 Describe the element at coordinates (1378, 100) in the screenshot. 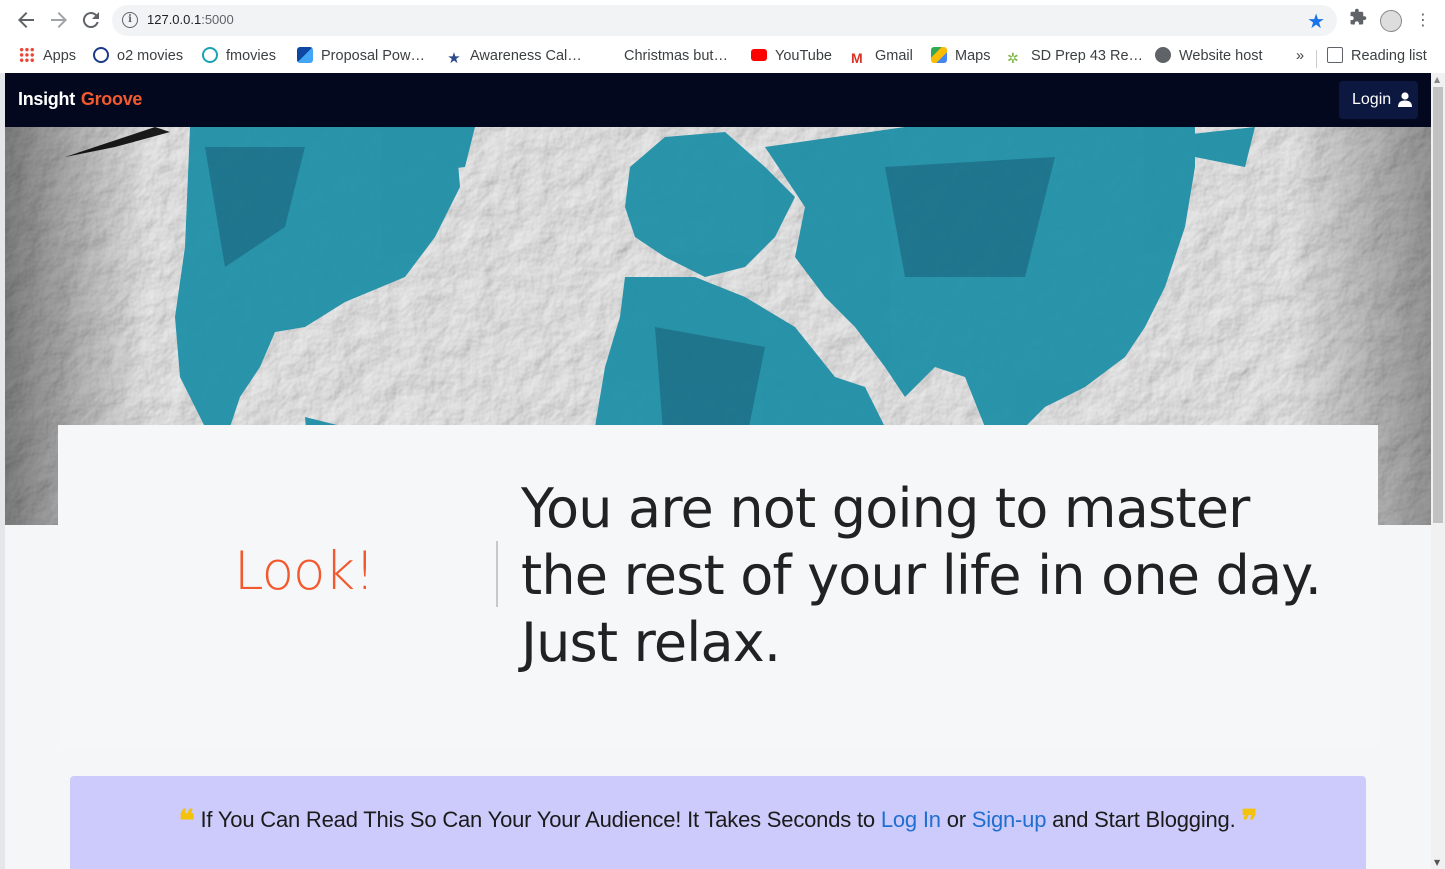

I see `login-button: Login` at that location.